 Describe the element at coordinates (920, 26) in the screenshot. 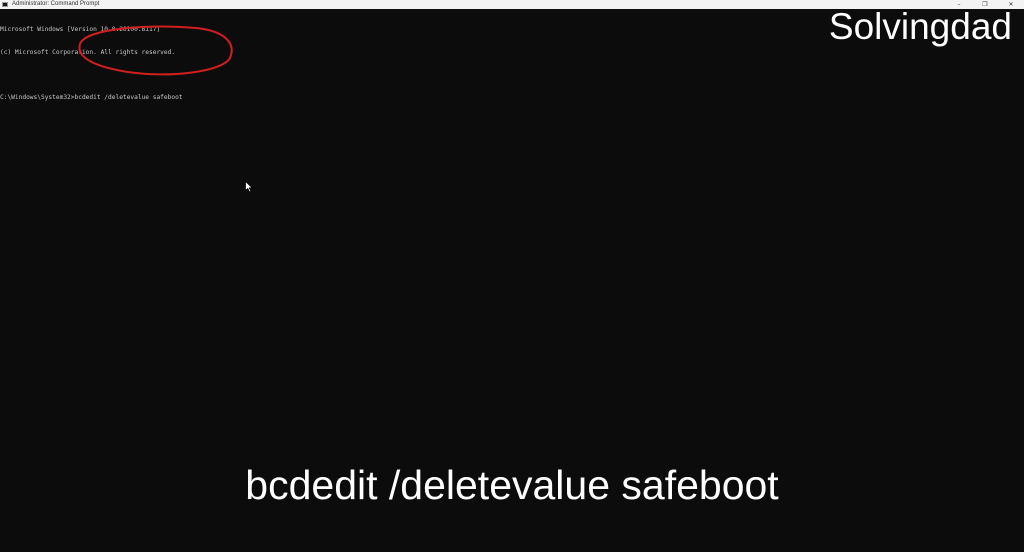

I see `channel-watermark: Solvingdad` at that location.